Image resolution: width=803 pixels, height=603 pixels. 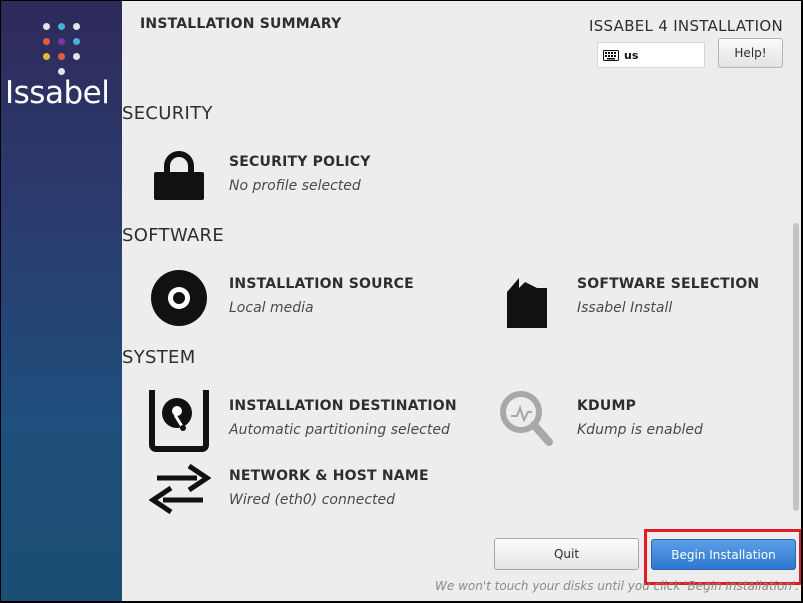 What do you see at coordinates (61, 301) in the screenshot?
I see `sidebar: Issabel` at bounding box center [61, 301].